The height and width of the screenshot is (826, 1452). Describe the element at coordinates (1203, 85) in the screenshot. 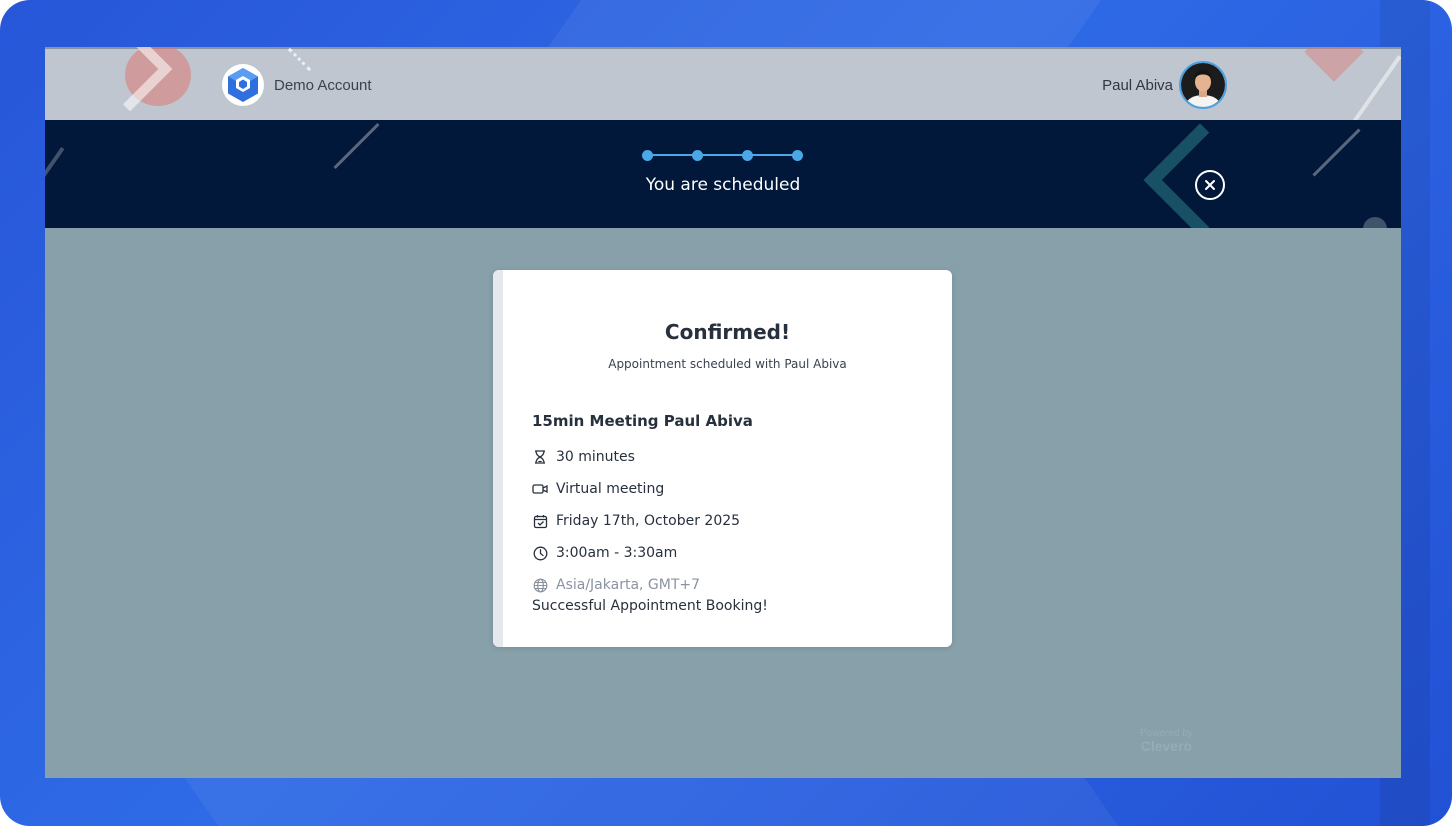

I see `avatar` at that location.